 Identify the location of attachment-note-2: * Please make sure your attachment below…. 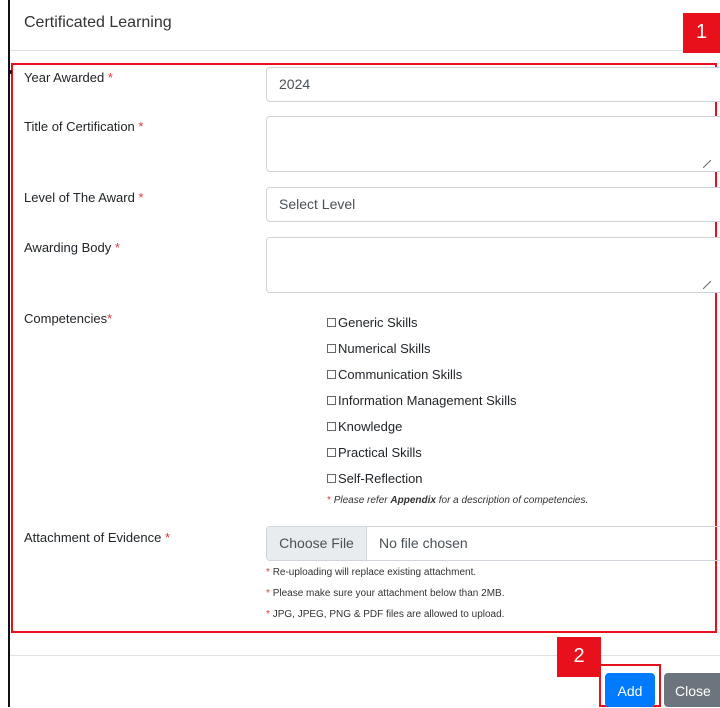
(385, 593).